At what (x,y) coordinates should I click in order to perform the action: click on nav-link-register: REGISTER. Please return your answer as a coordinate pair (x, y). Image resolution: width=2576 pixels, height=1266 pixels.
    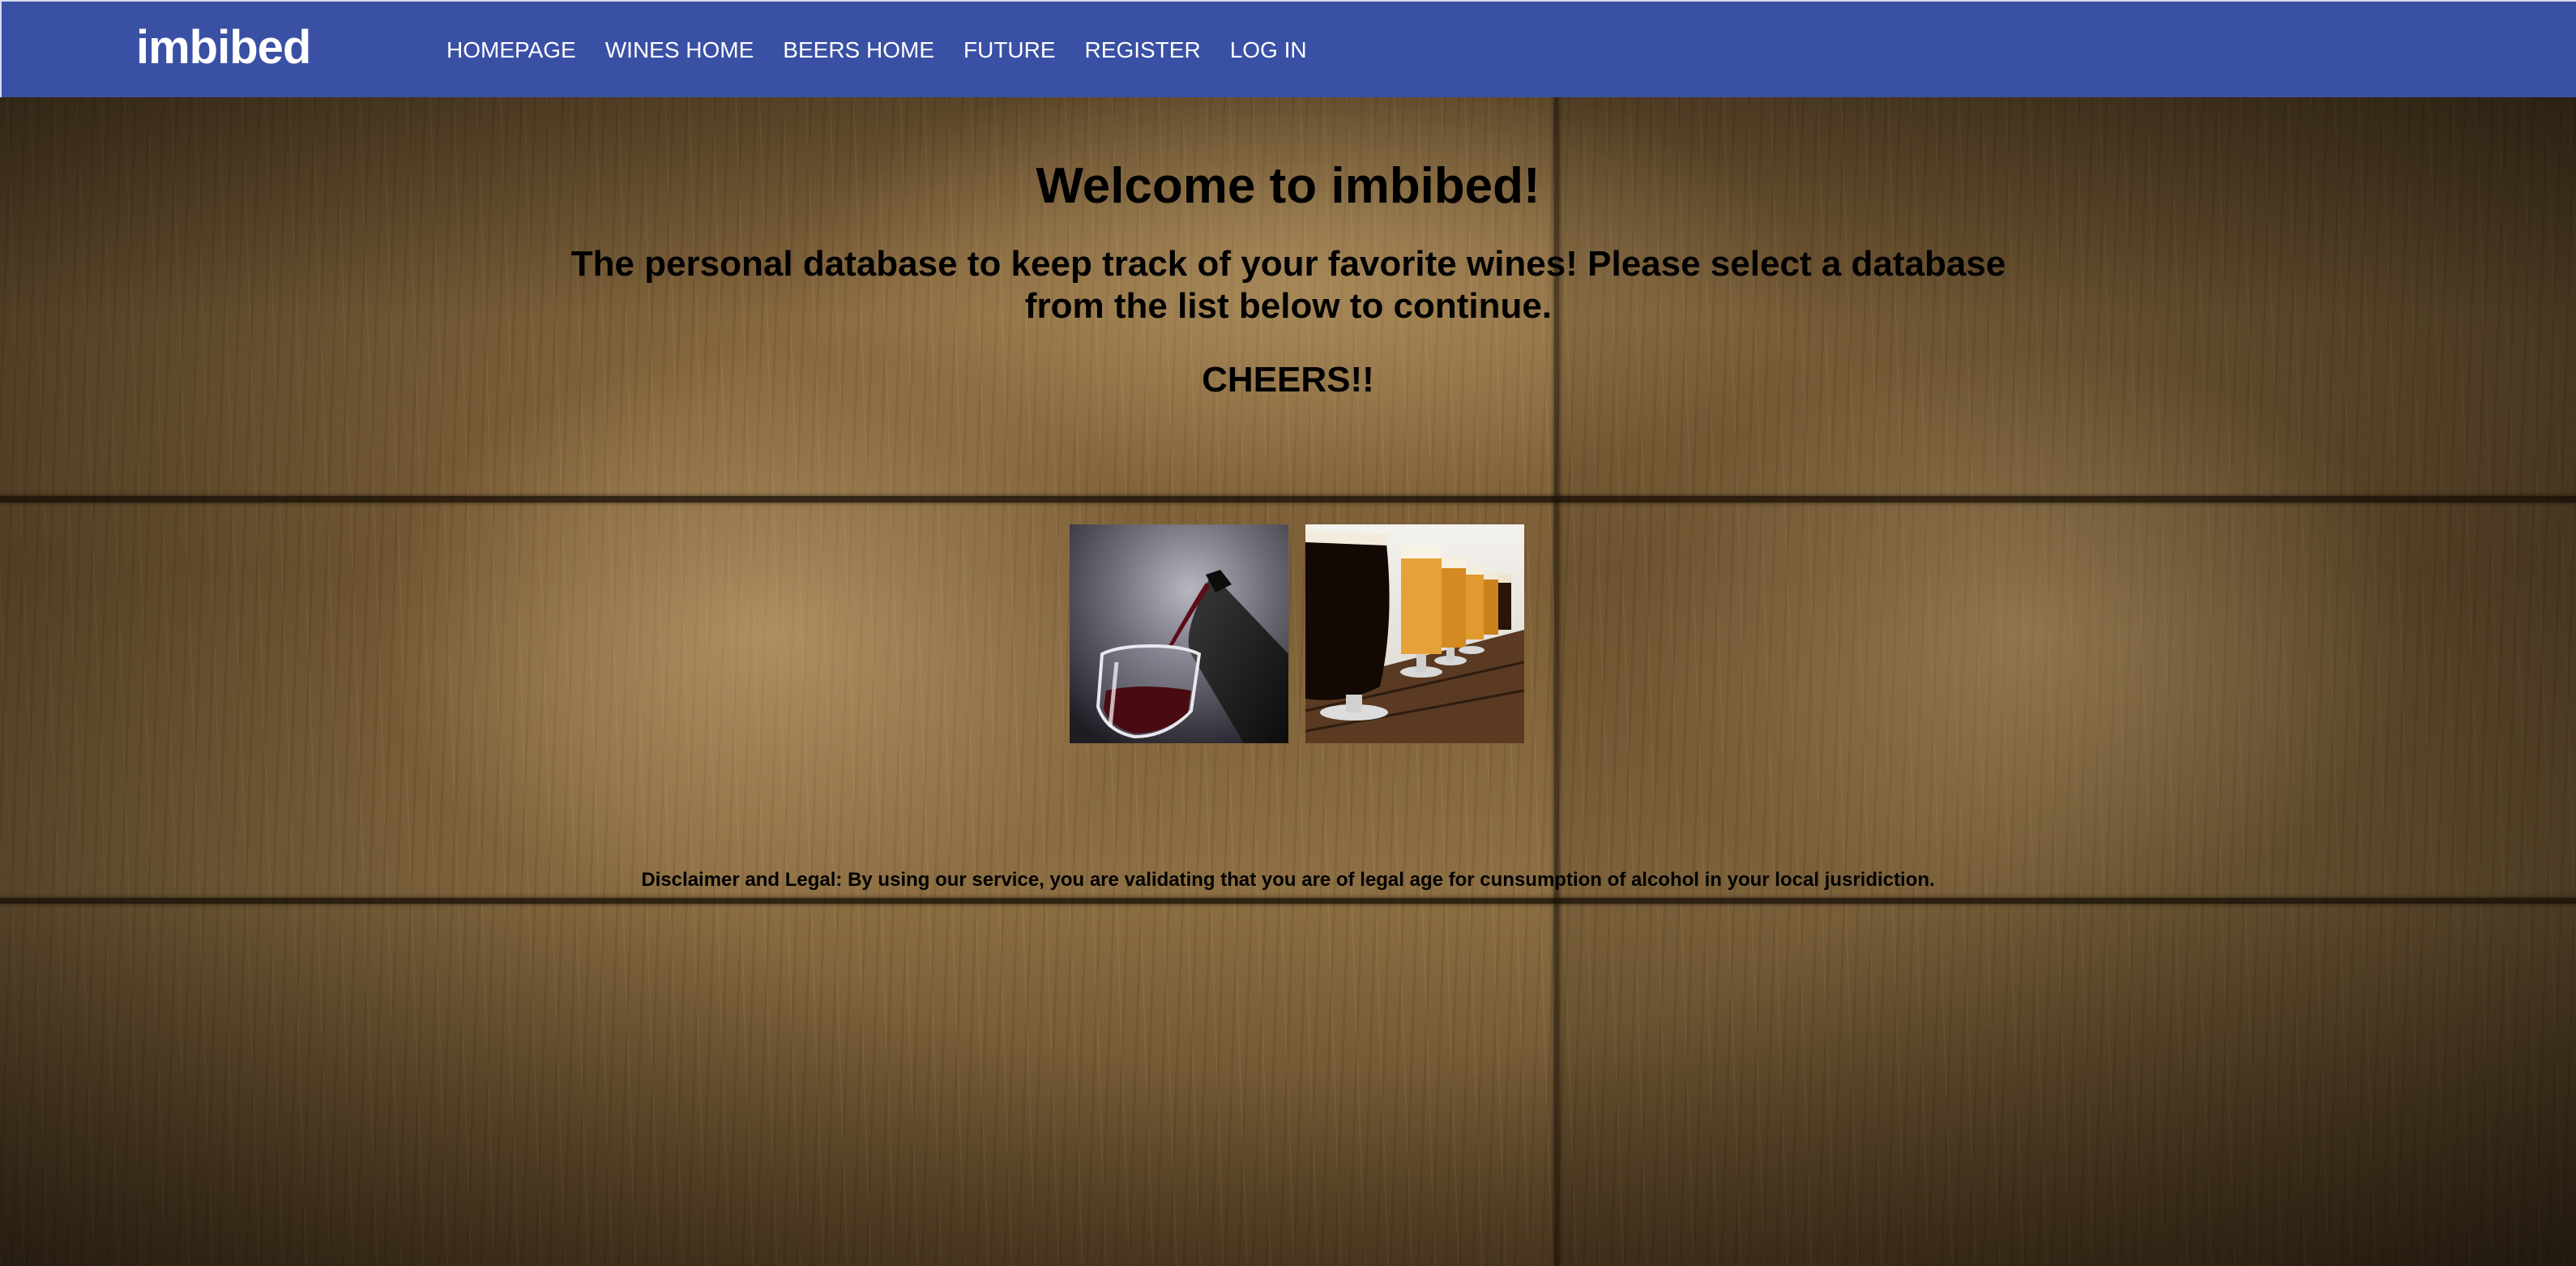
    Looking at the image, I should click on (1143, 50).